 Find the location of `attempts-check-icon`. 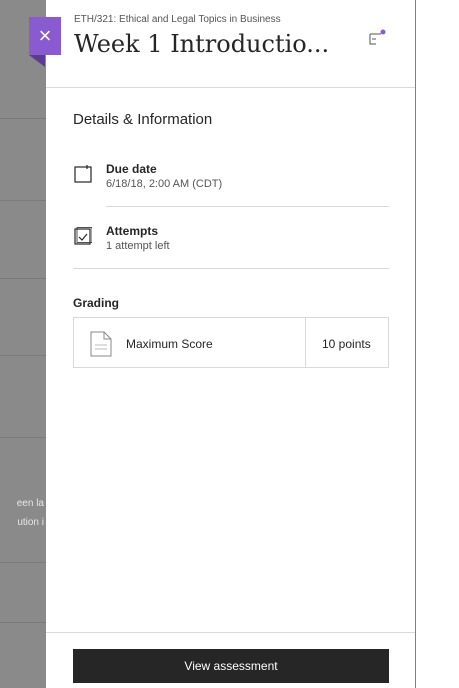

attempts-check-icon is located at coordinates (83, 236).